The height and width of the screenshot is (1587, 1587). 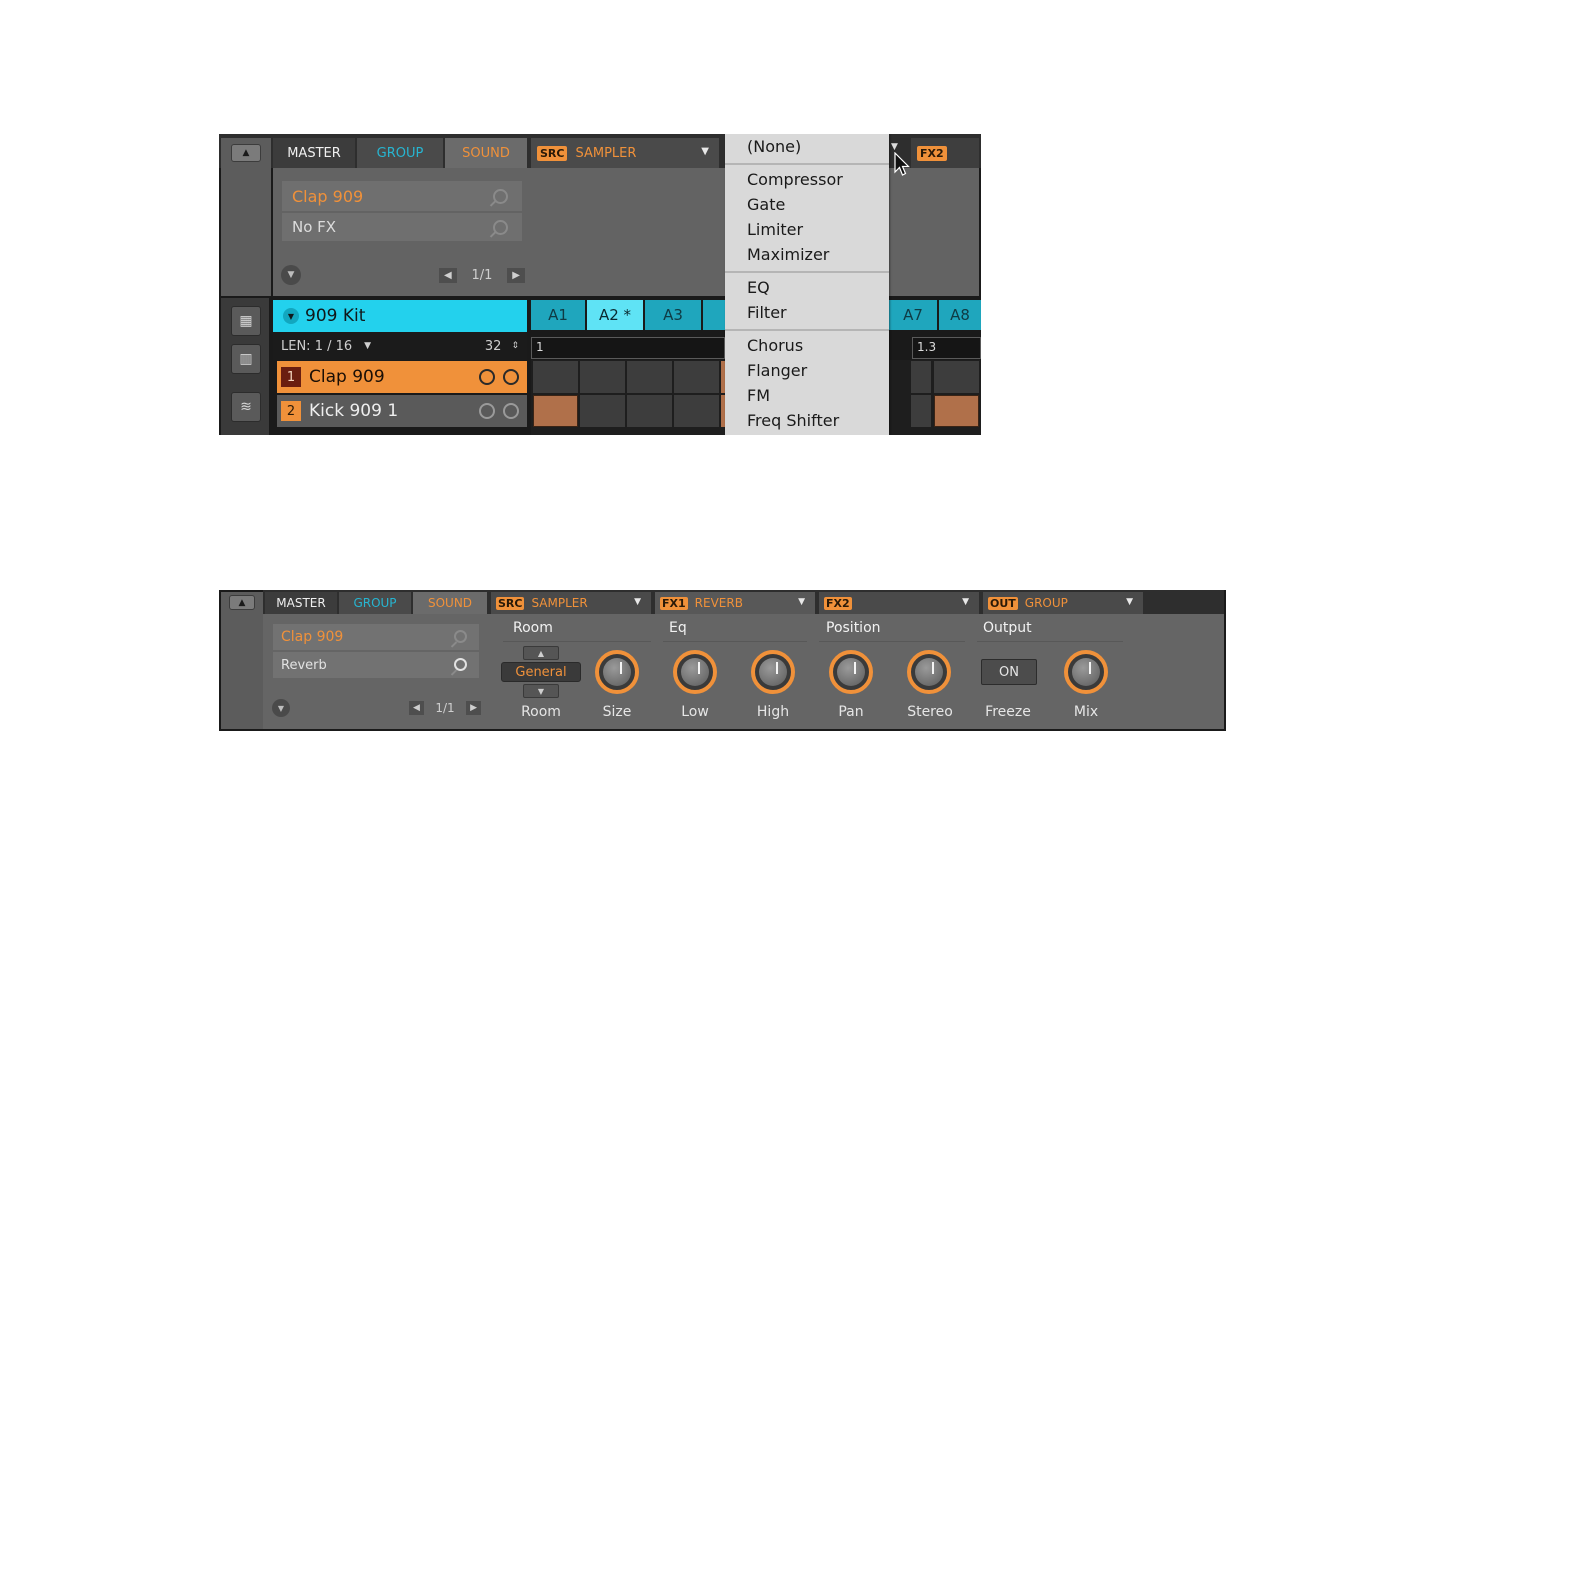 What do you see at coordinates (718, 603) in the screenshot?
I see `fx1-value: REVERB` at bounding box center [718, 603].